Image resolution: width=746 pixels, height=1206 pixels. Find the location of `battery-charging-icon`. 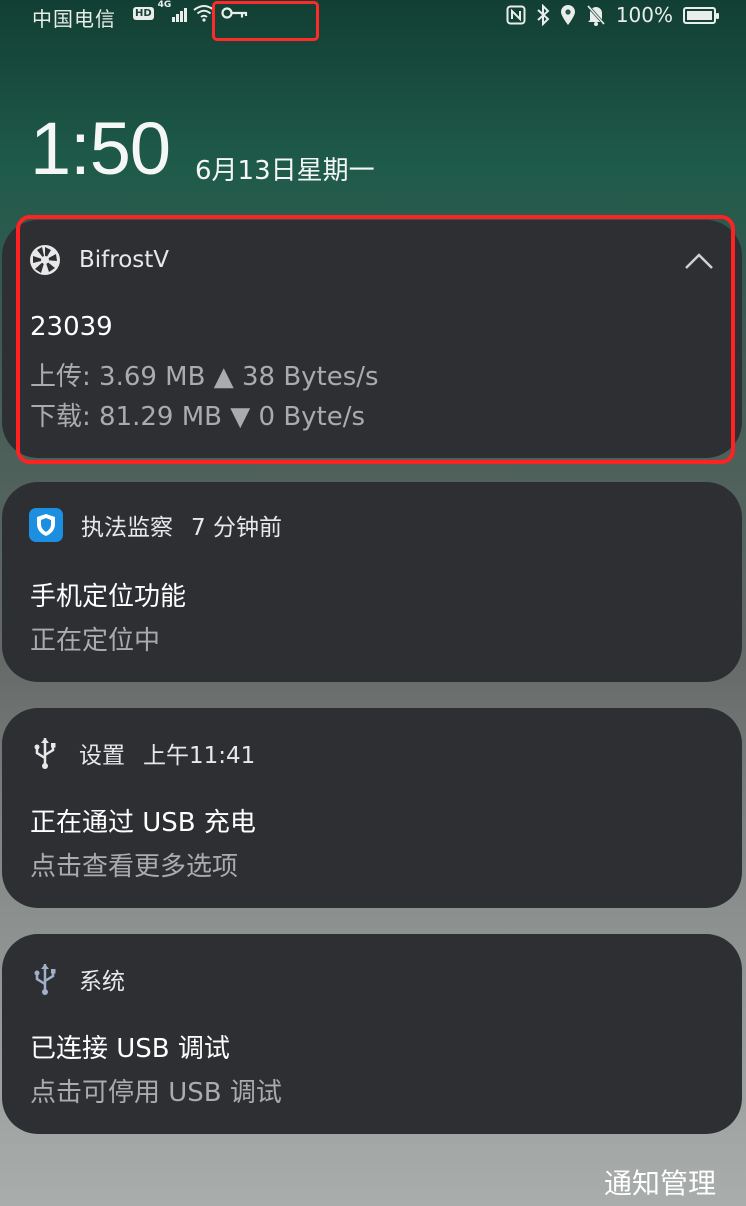

battery-charging-icon is located at coordinates (701, 15).